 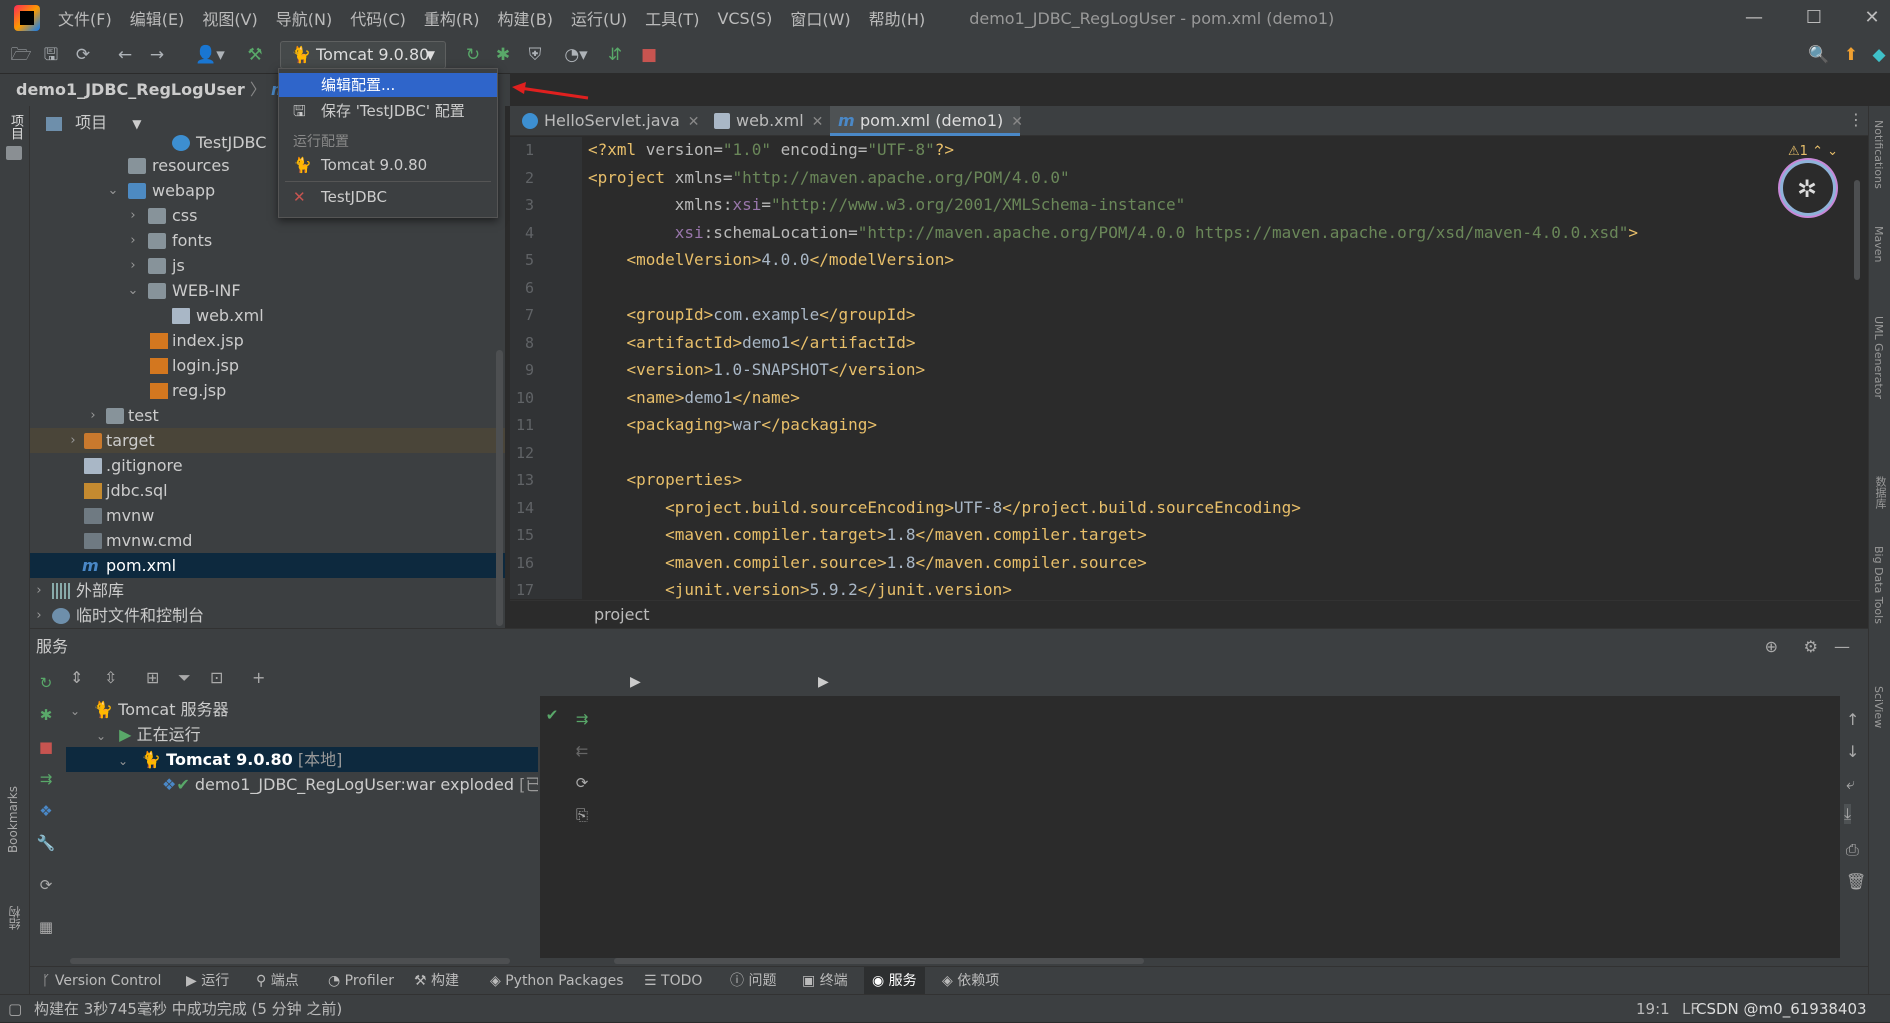 I want to click on chevron-down-icon: ▼, so click(x=136, y=124).